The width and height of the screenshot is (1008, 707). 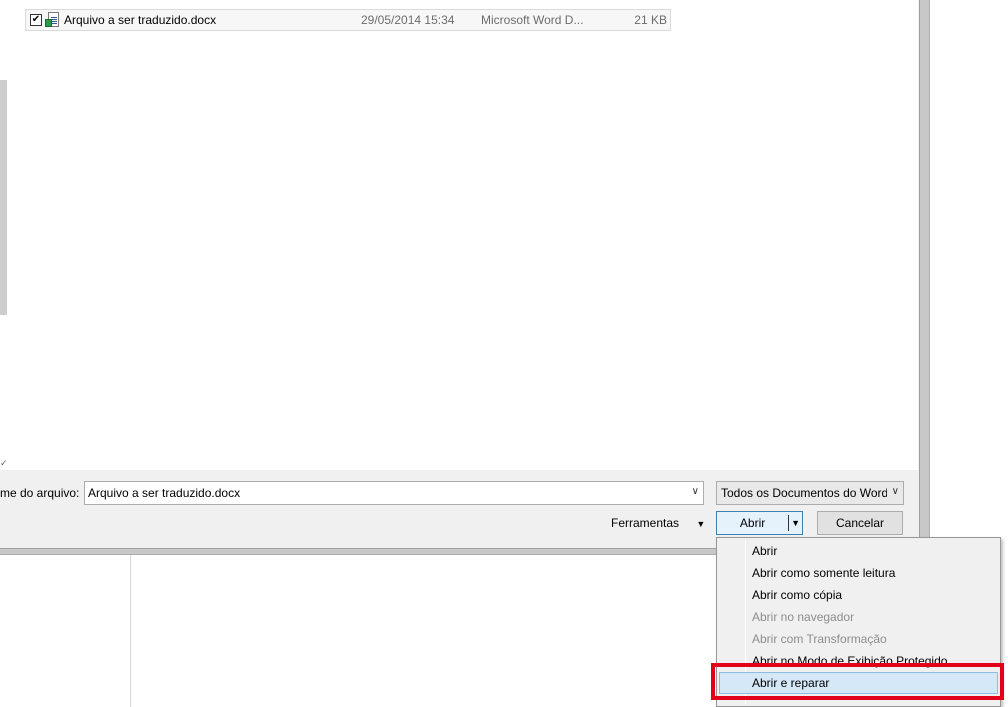 I want to click on collapse-arrow-icon: ✓, so click(x=4, y=463).